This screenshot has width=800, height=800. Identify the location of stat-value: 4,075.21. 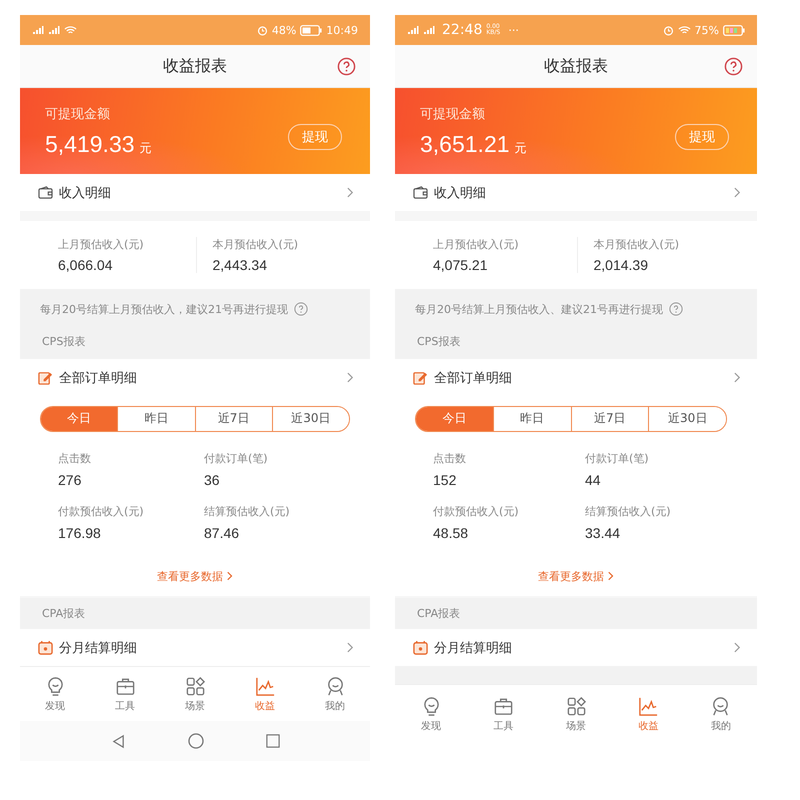
(460, 265).